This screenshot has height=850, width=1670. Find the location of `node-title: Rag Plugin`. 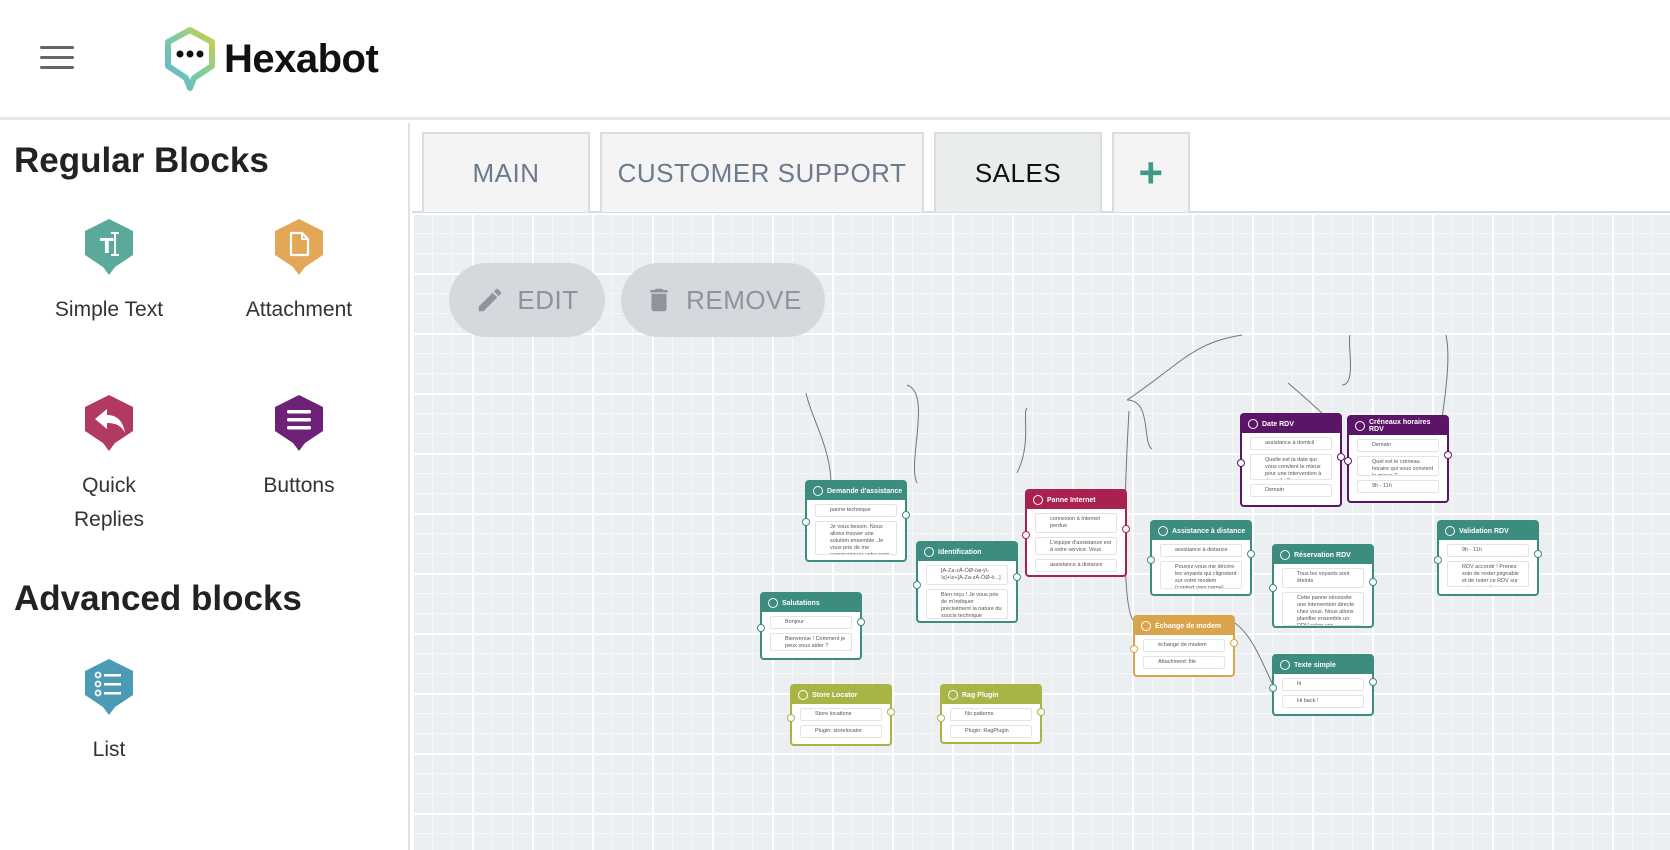

node-title: Rag Plugin is located at coordinates (991, 695).